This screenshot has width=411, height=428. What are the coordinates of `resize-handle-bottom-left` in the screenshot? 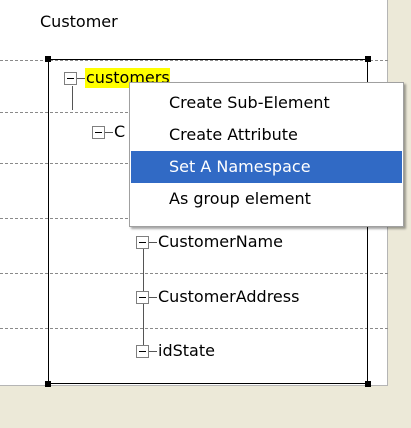 It's located at (48, 384).